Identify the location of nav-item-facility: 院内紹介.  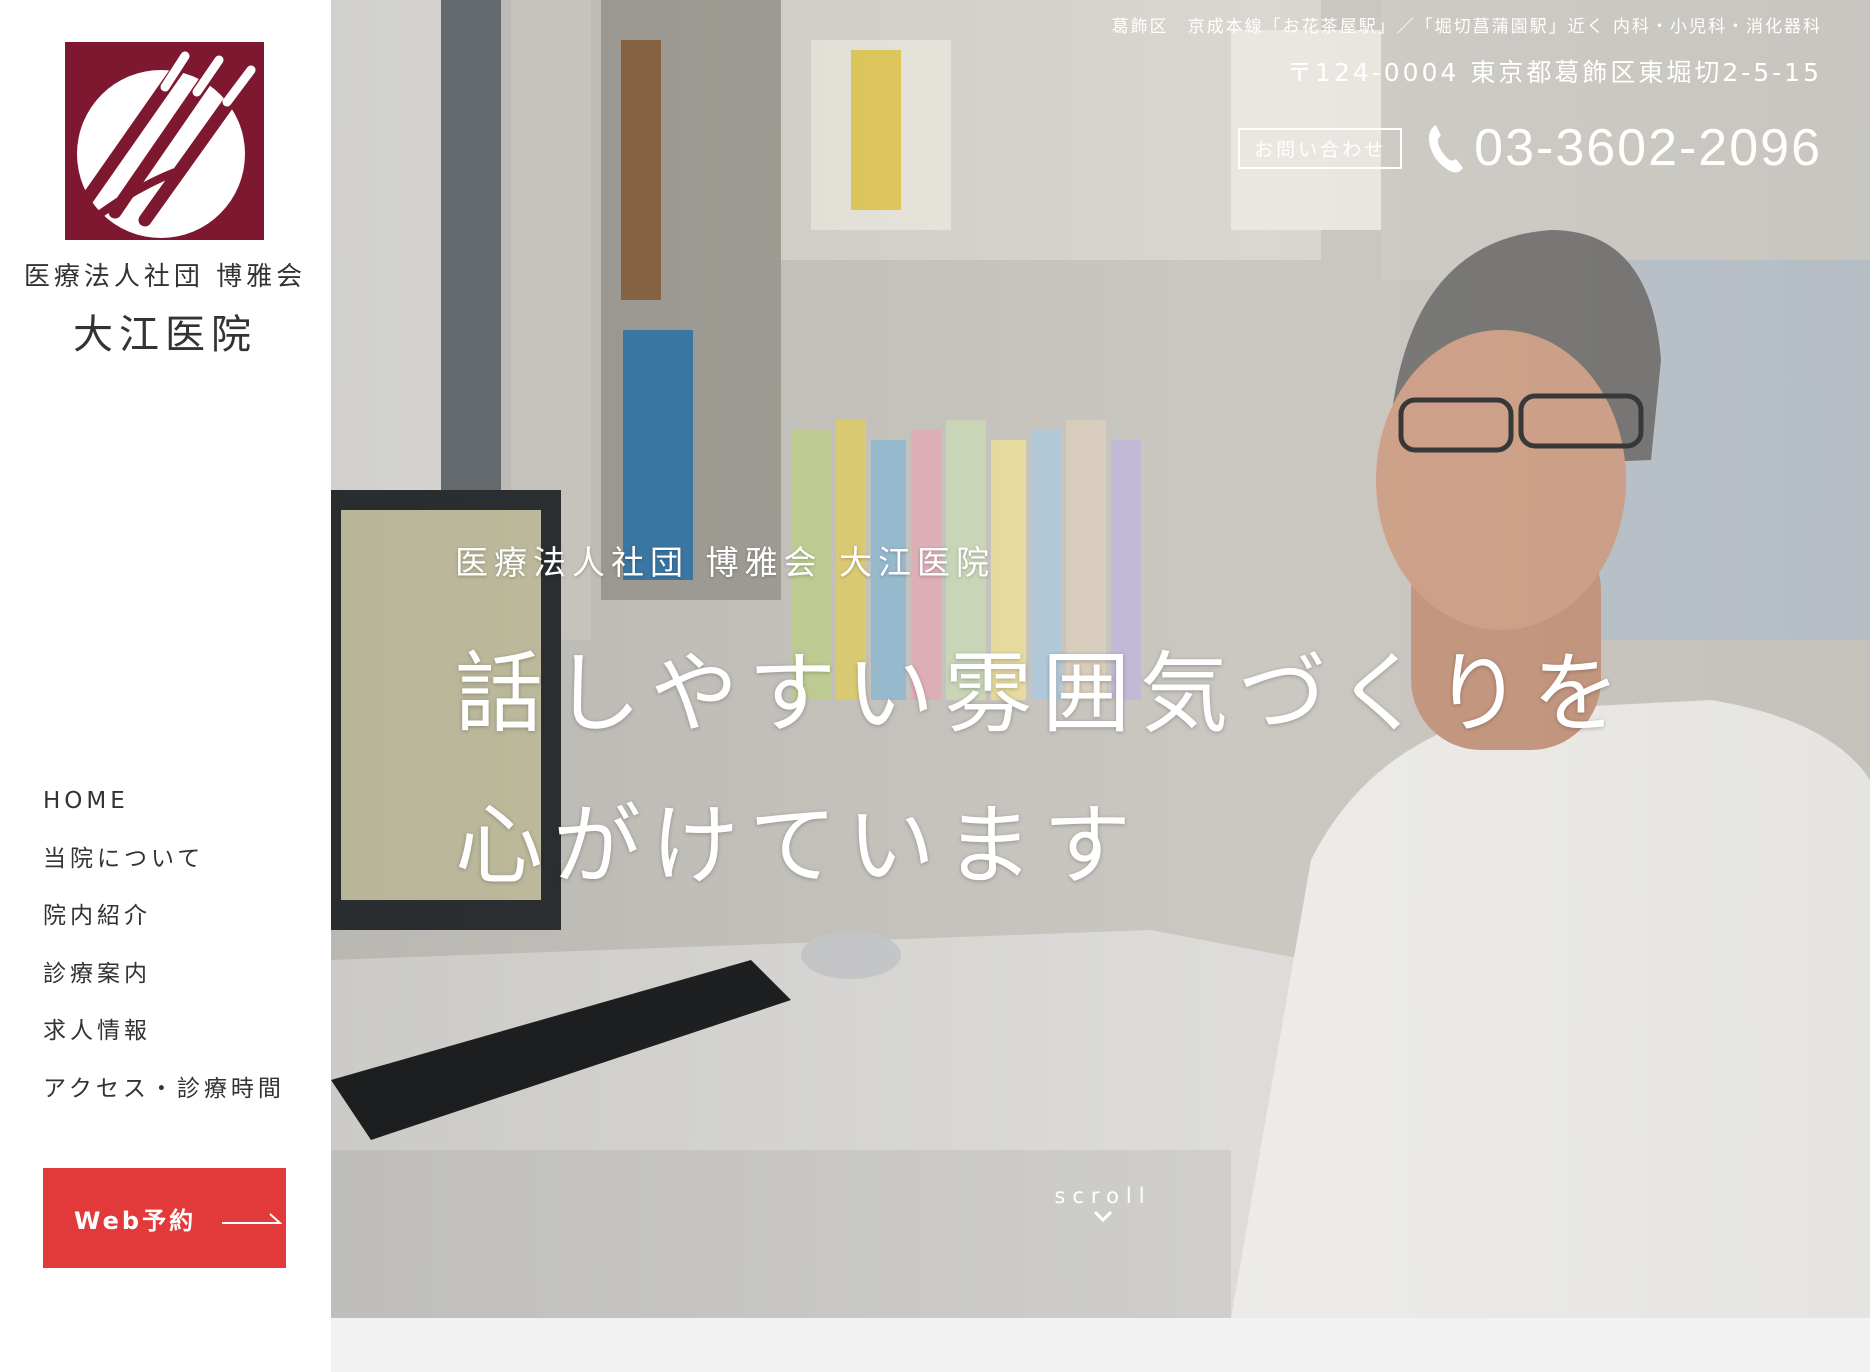
(164, 930).